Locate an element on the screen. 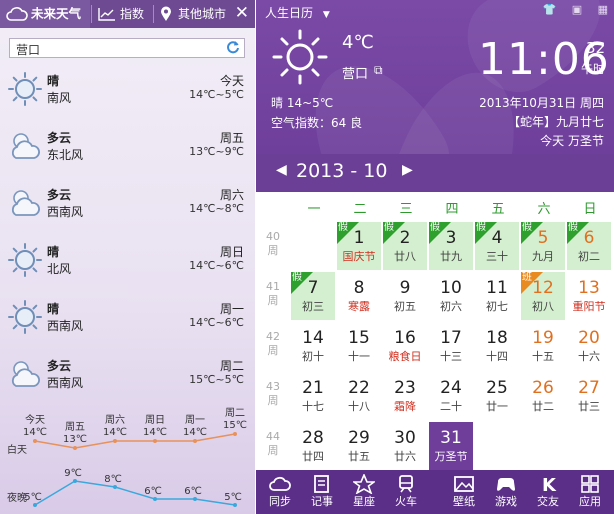 Image resolution: width=614 pixels, height=514 pixels. calendar-day: 26 廿二 is located at coordinates (543, 396).